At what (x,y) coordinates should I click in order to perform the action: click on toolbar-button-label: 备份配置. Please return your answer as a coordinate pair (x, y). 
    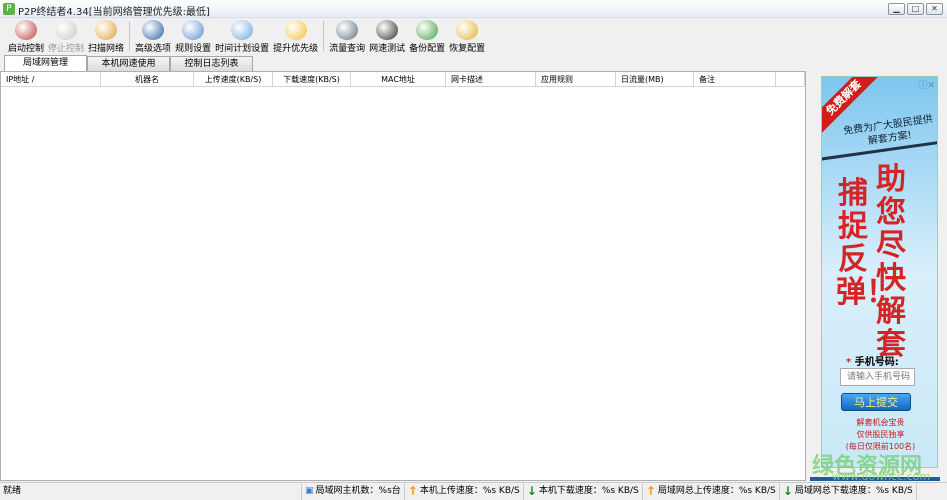
    Looking at the image, I should click on (427, 49).